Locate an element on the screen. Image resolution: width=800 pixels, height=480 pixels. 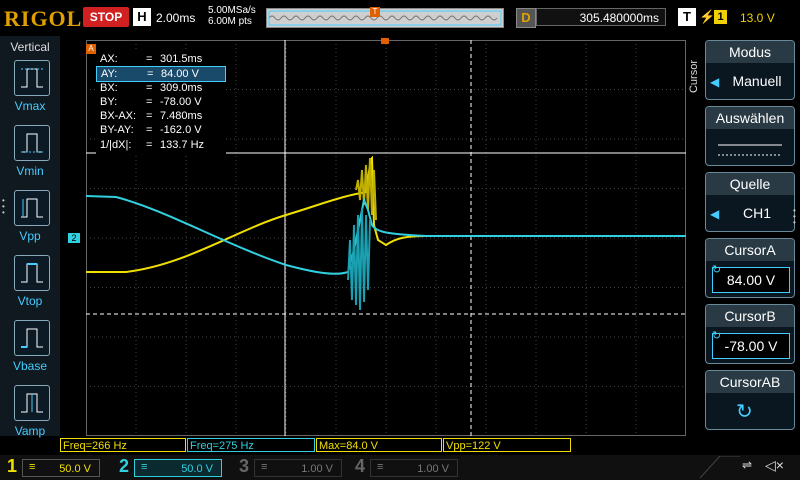
measurement-max: Max=84.0 V is located at coordinates (379, 445).